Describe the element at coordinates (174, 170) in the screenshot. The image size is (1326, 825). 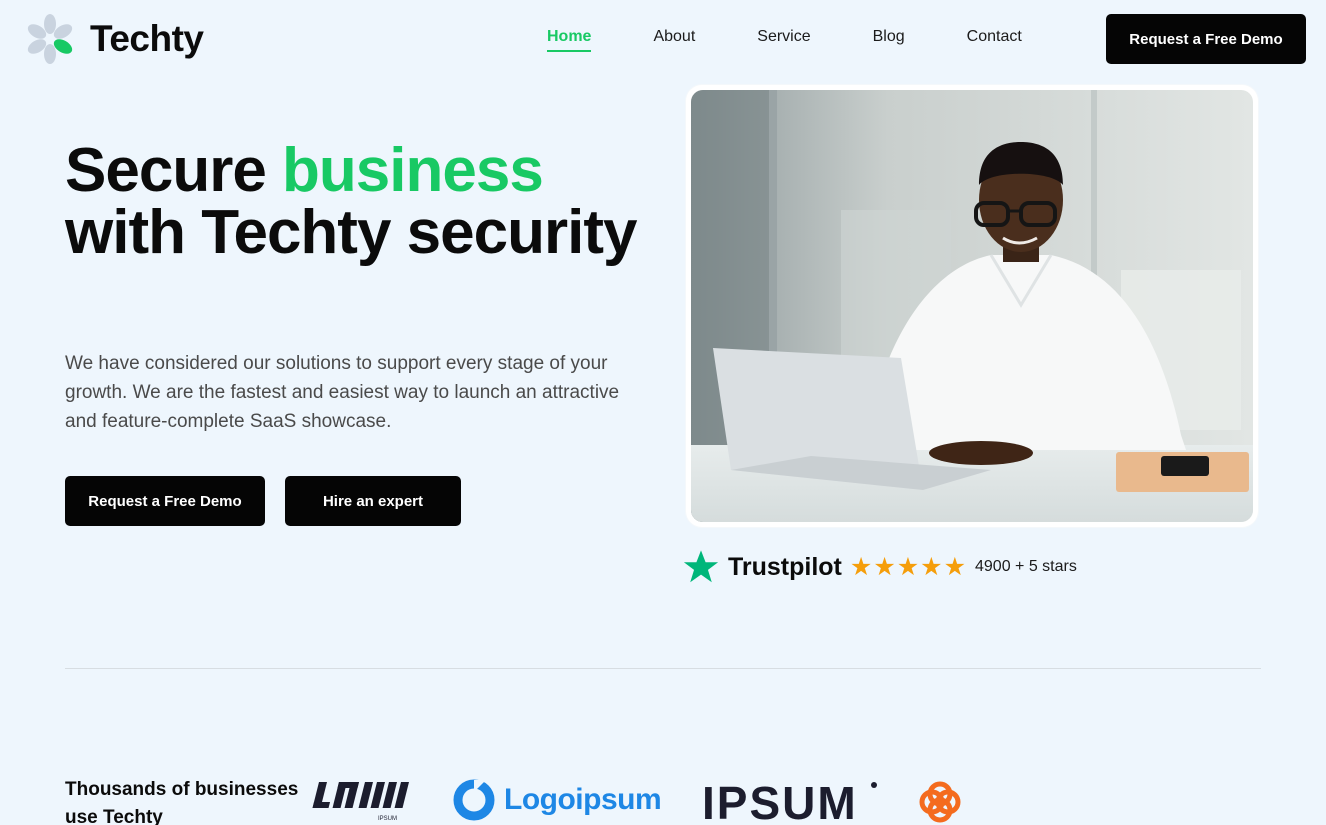
I see `hero-title-part1: Secure` at that location.